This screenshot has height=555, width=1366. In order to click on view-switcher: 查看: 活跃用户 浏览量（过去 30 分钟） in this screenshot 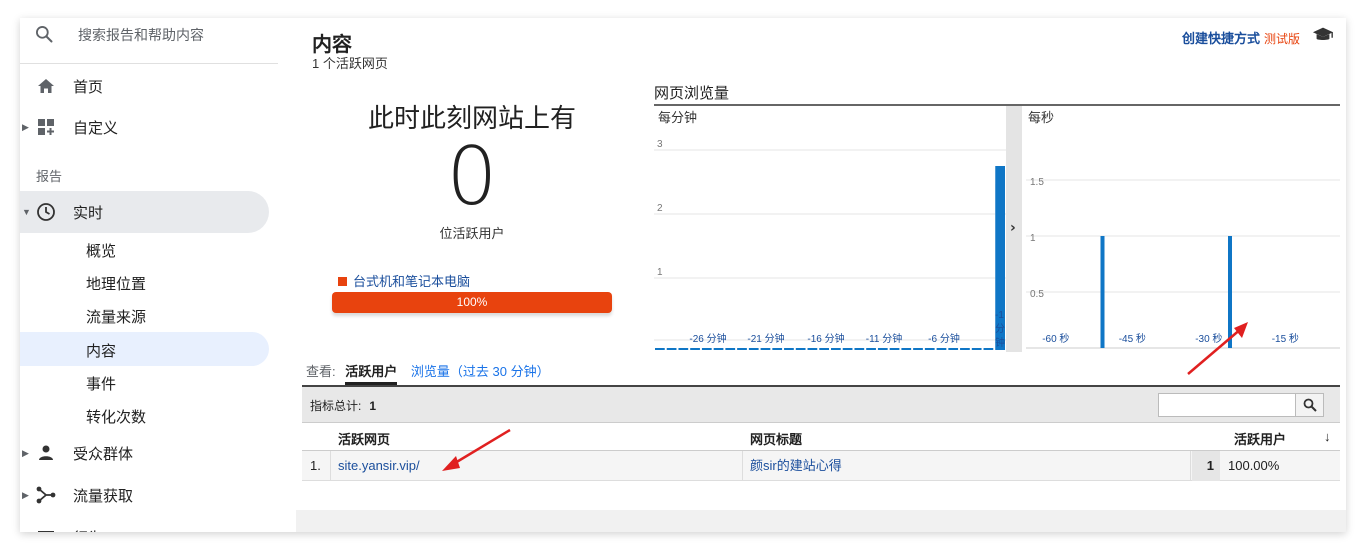, I will do `click(428, 370)`.